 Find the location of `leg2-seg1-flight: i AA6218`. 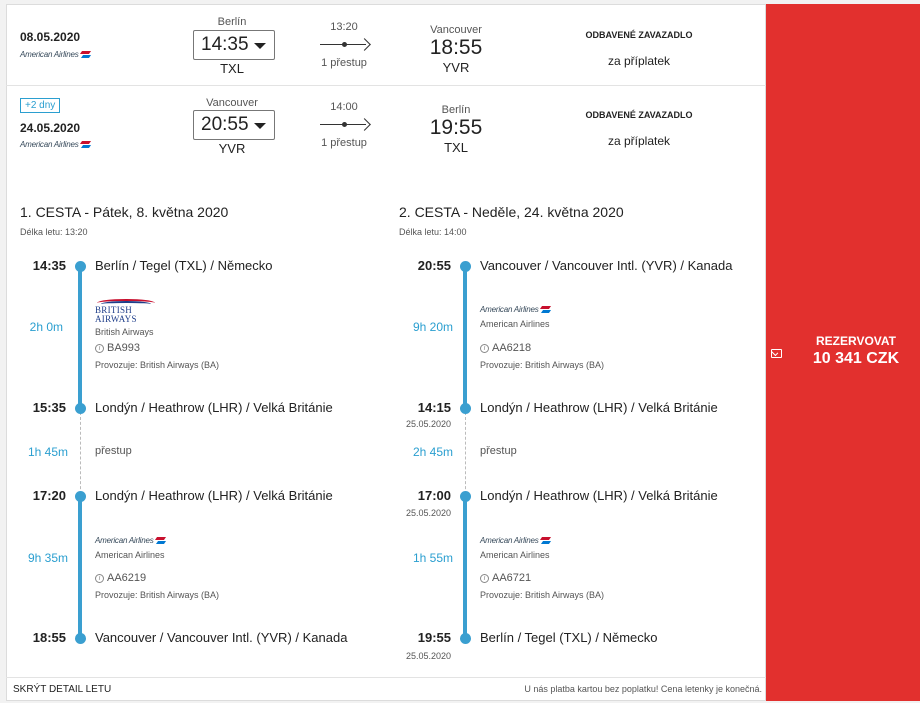

leg2-seg1-flight: i AA6218 is located at coordinates (505, 348).